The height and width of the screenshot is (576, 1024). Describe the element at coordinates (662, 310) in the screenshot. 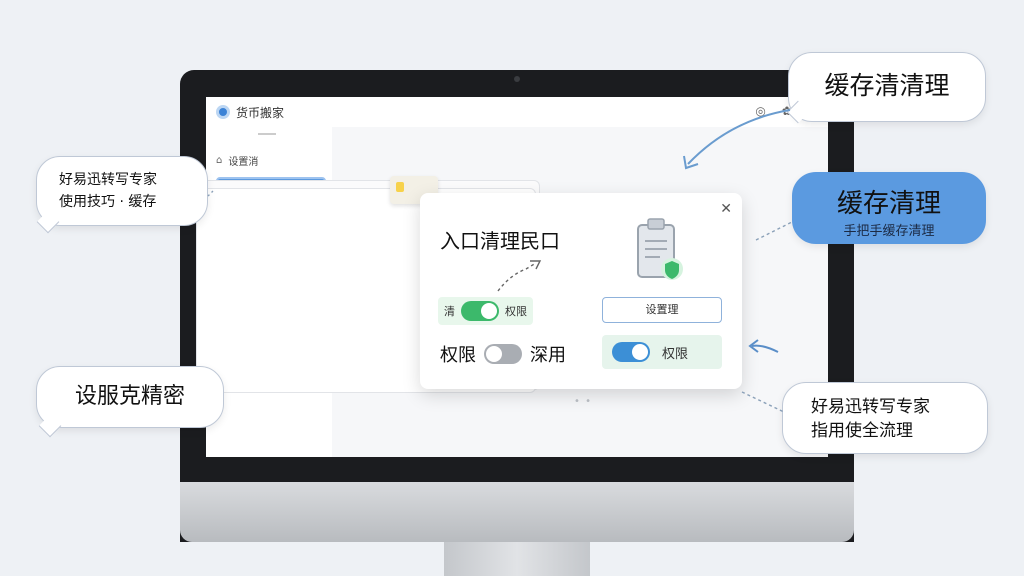

I see `cleanup-button: 设置理` at that location.